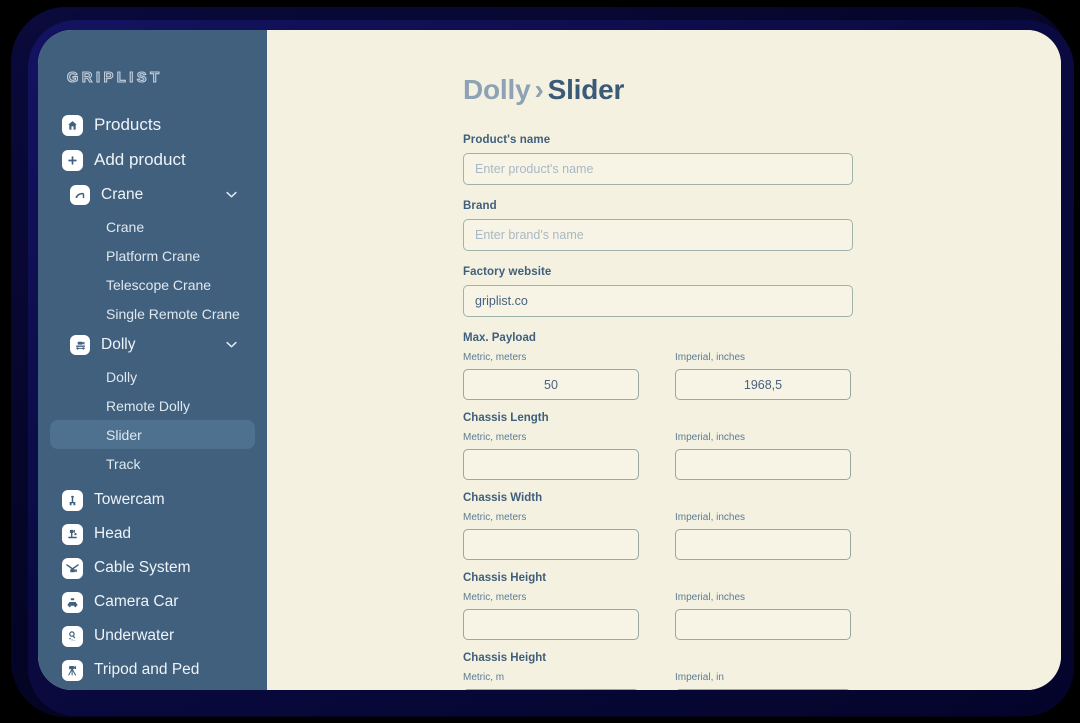  What do you see at coordinates (658, 169) in the screenshot?
I see `product-name-input` at bounding box center [658, 169].